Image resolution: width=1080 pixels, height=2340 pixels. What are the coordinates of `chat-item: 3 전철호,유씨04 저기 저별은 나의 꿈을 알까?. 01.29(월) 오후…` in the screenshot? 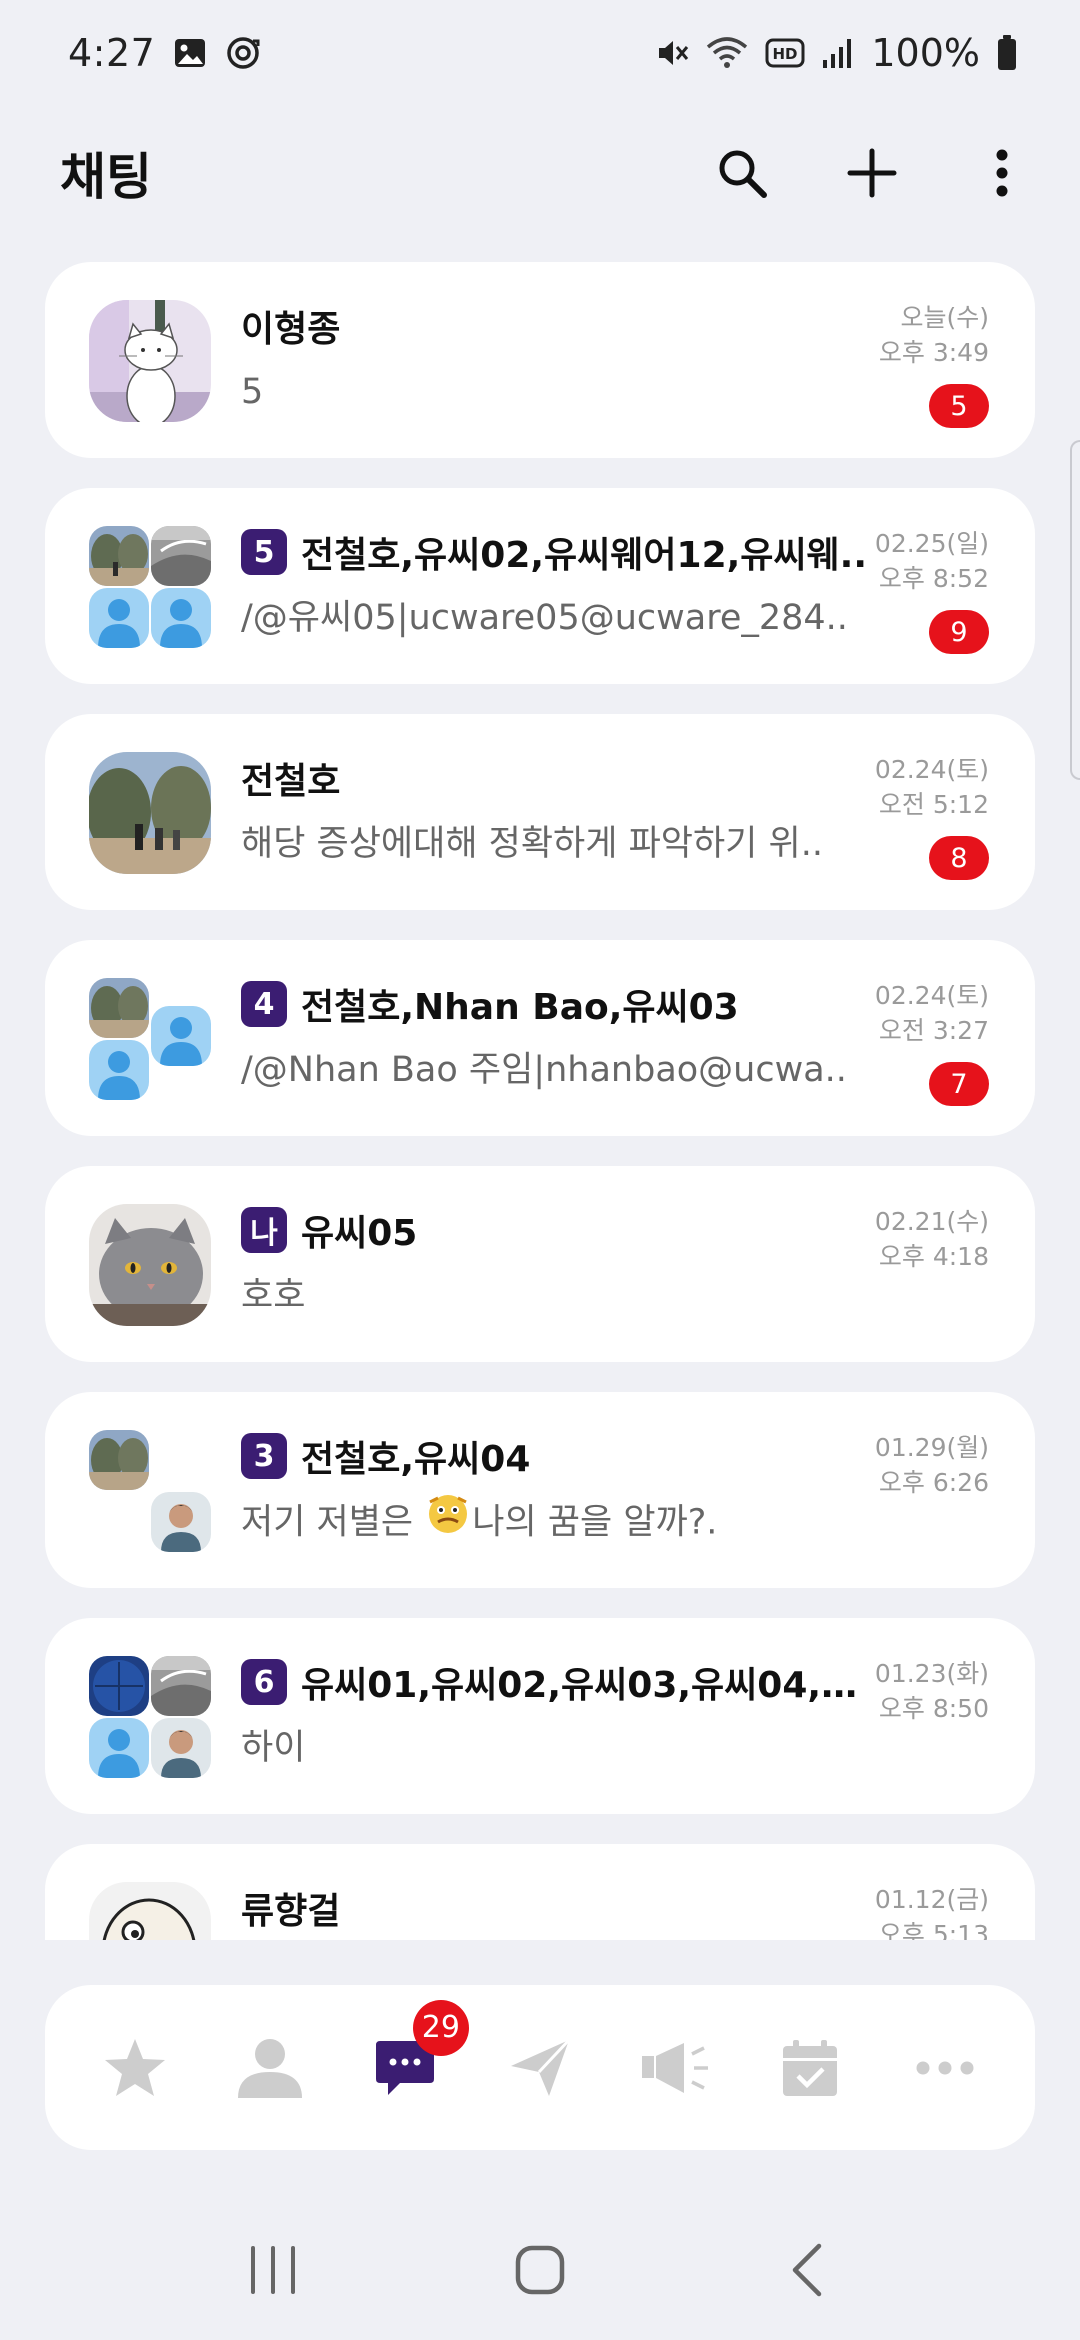 It's located at (540, 1490).